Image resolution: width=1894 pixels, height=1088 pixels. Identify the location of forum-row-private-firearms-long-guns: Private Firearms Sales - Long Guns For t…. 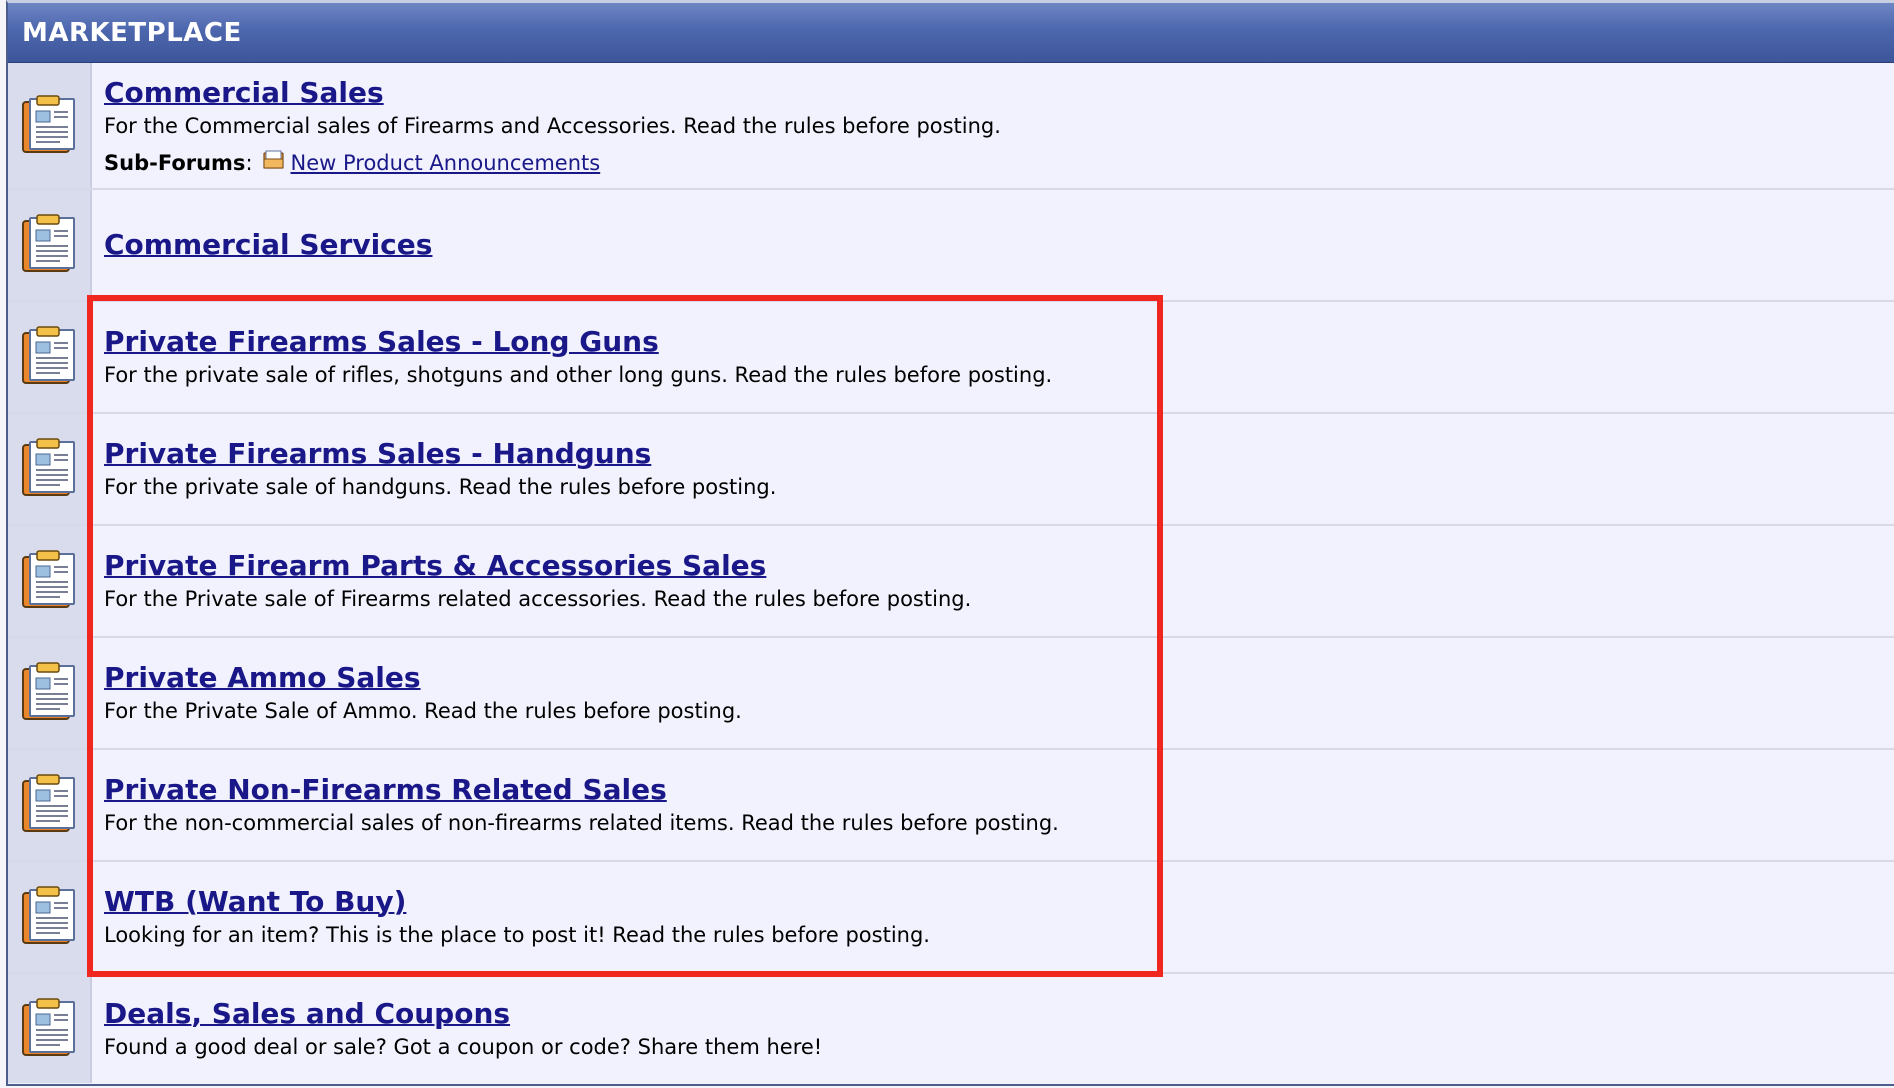
(951, 356).